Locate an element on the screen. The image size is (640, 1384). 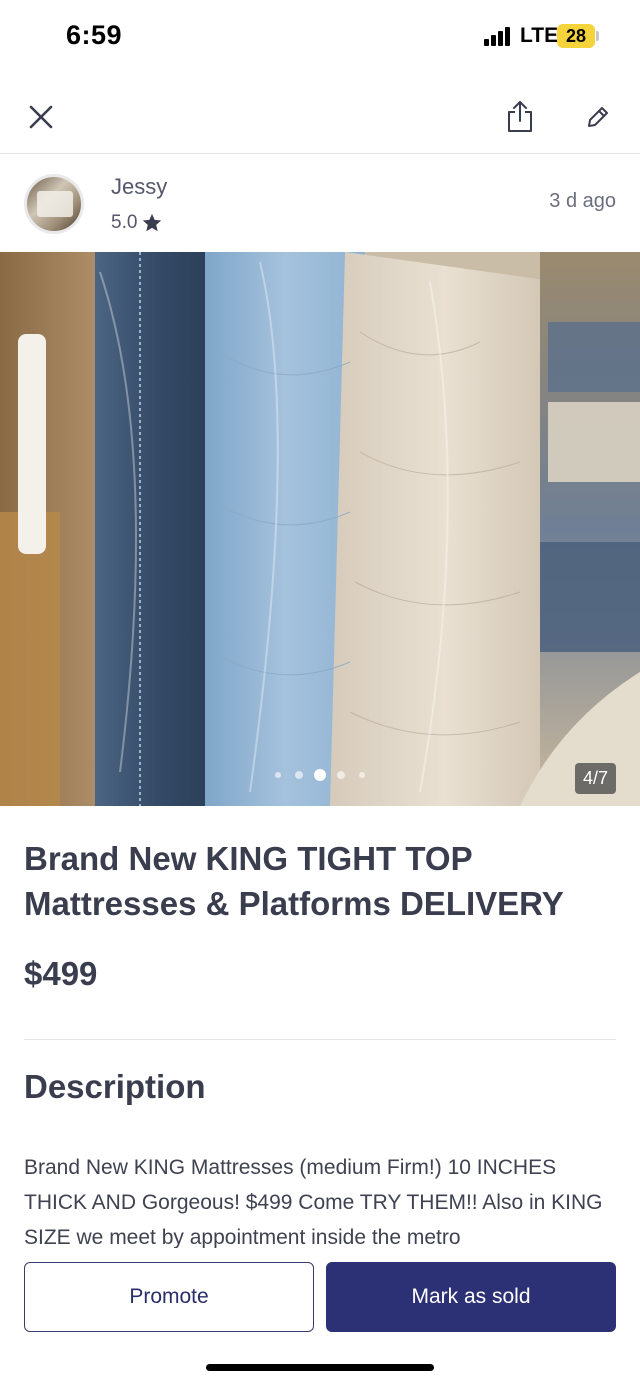
battery-tip is located at coordinates (597, 36).